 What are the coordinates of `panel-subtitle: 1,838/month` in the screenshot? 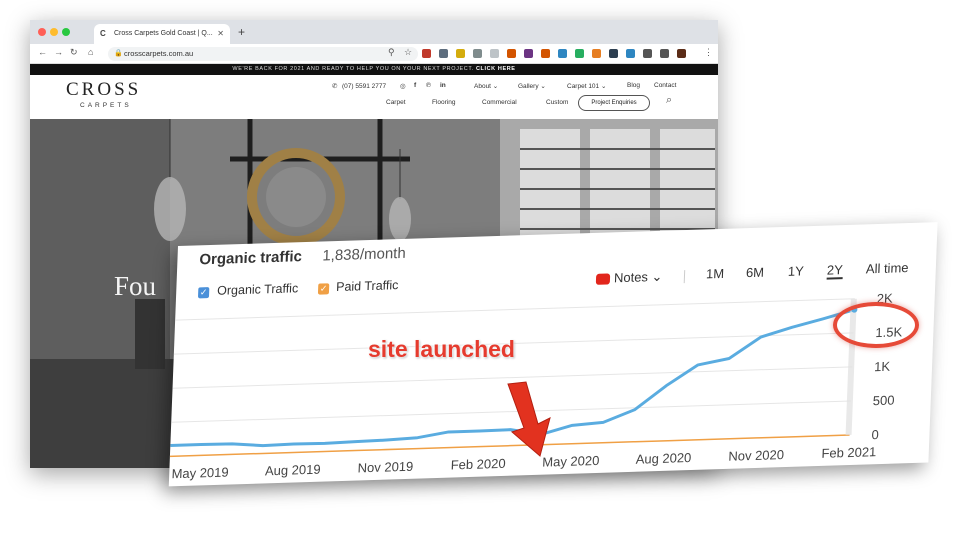 It's located at (364, 254).